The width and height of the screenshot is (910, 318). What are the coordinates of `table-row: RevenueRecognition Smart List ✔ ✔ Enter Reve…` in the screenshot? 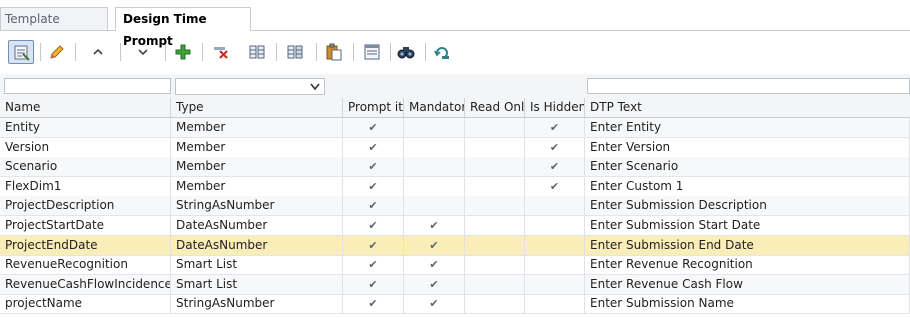 It's located at (455, 265).